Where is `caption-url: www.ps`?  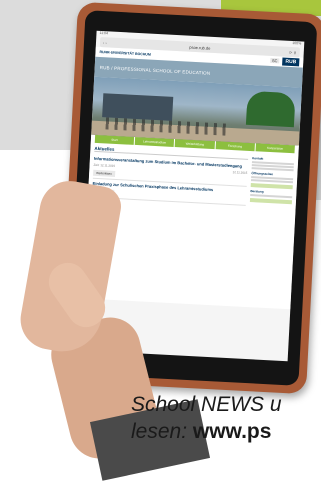 caption-url: www.ps is located at coordinates (232, 431).